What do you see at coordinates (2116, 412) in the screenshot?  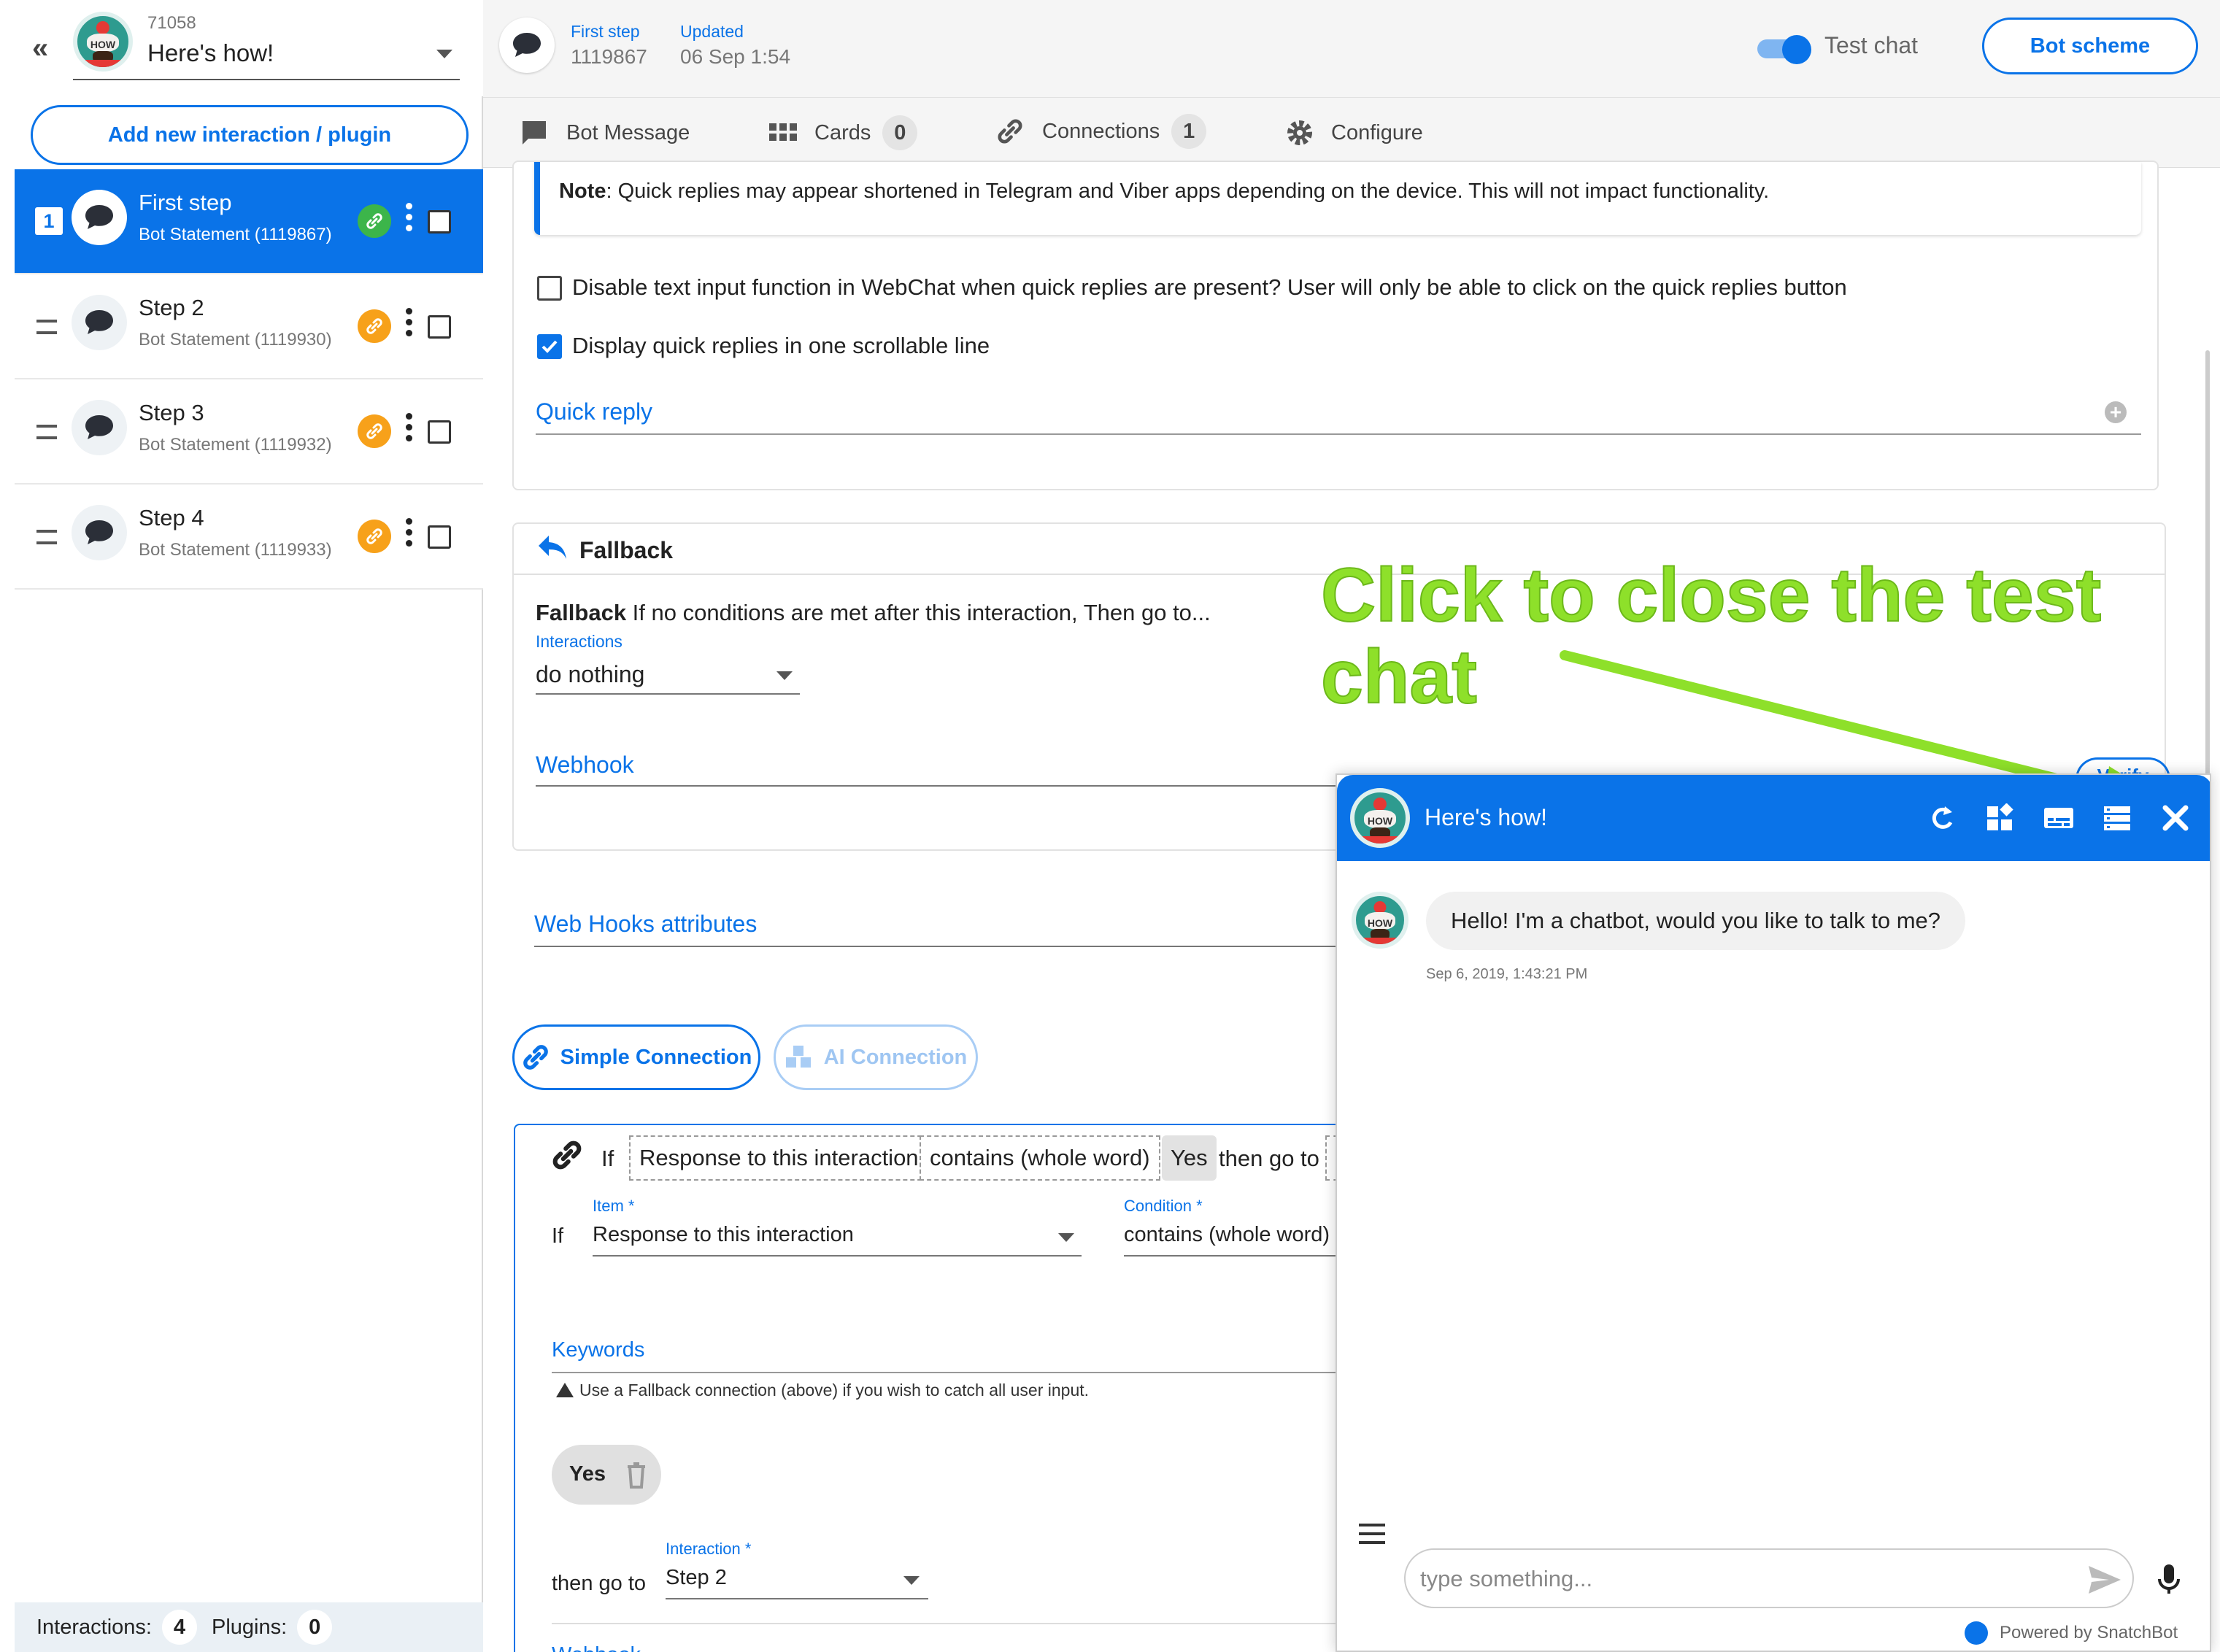 I see `add-circle-icon: +` at bounding box center [2116, 412].